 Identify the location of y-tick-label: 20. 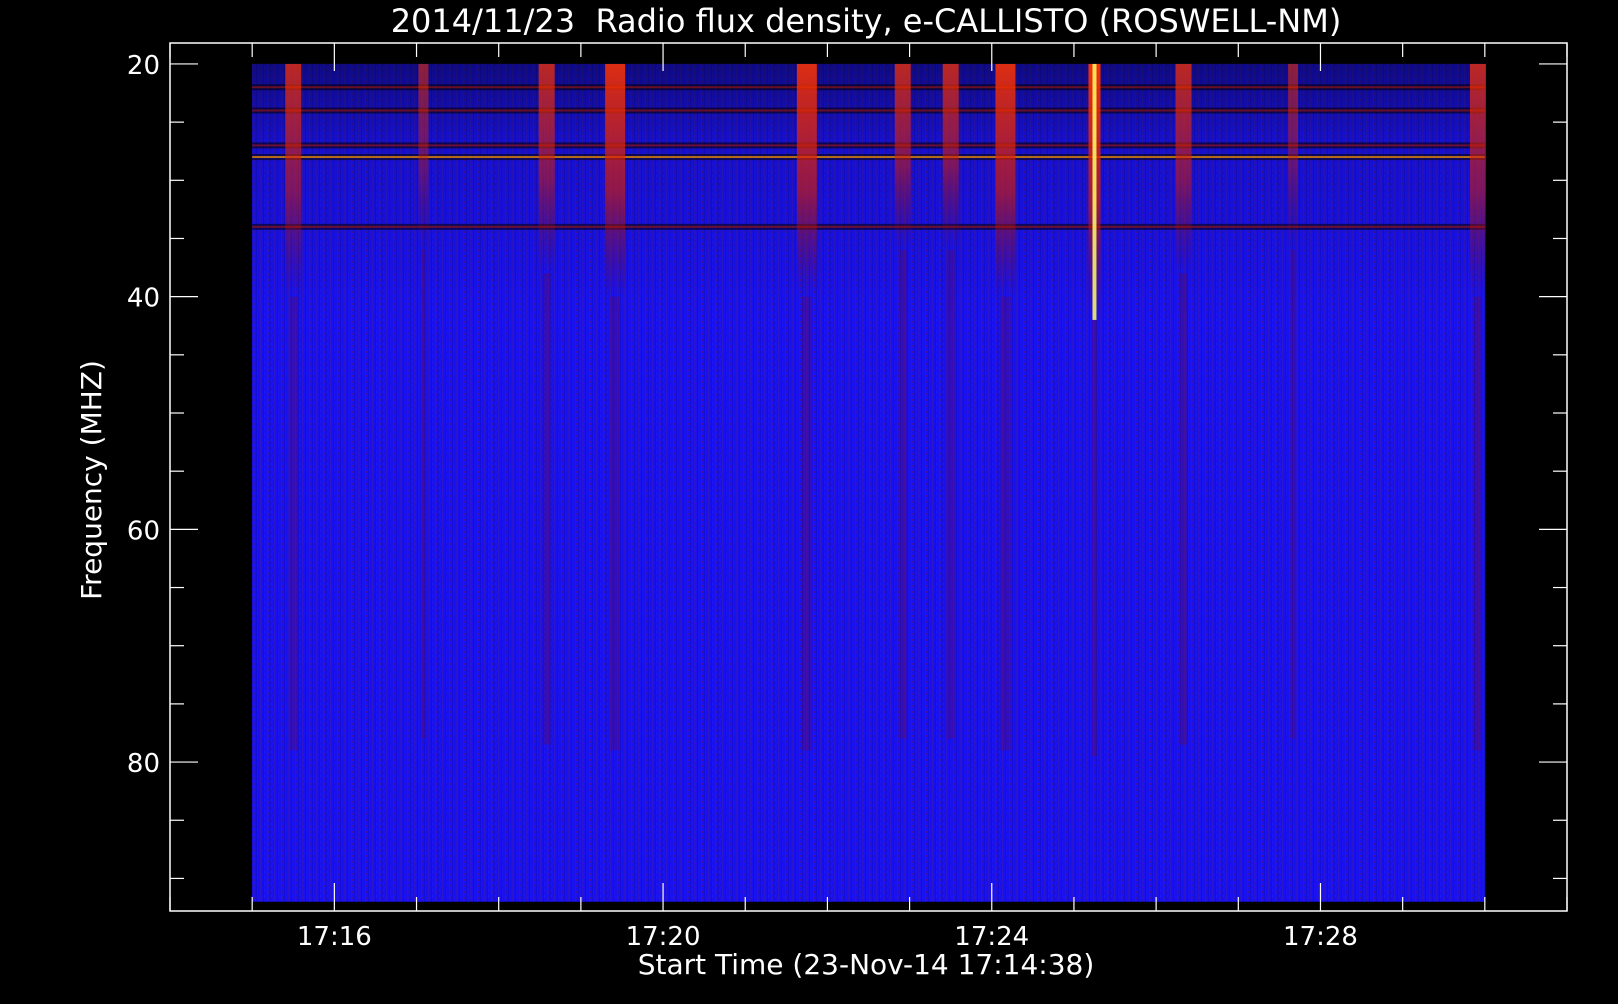
(143, 66).